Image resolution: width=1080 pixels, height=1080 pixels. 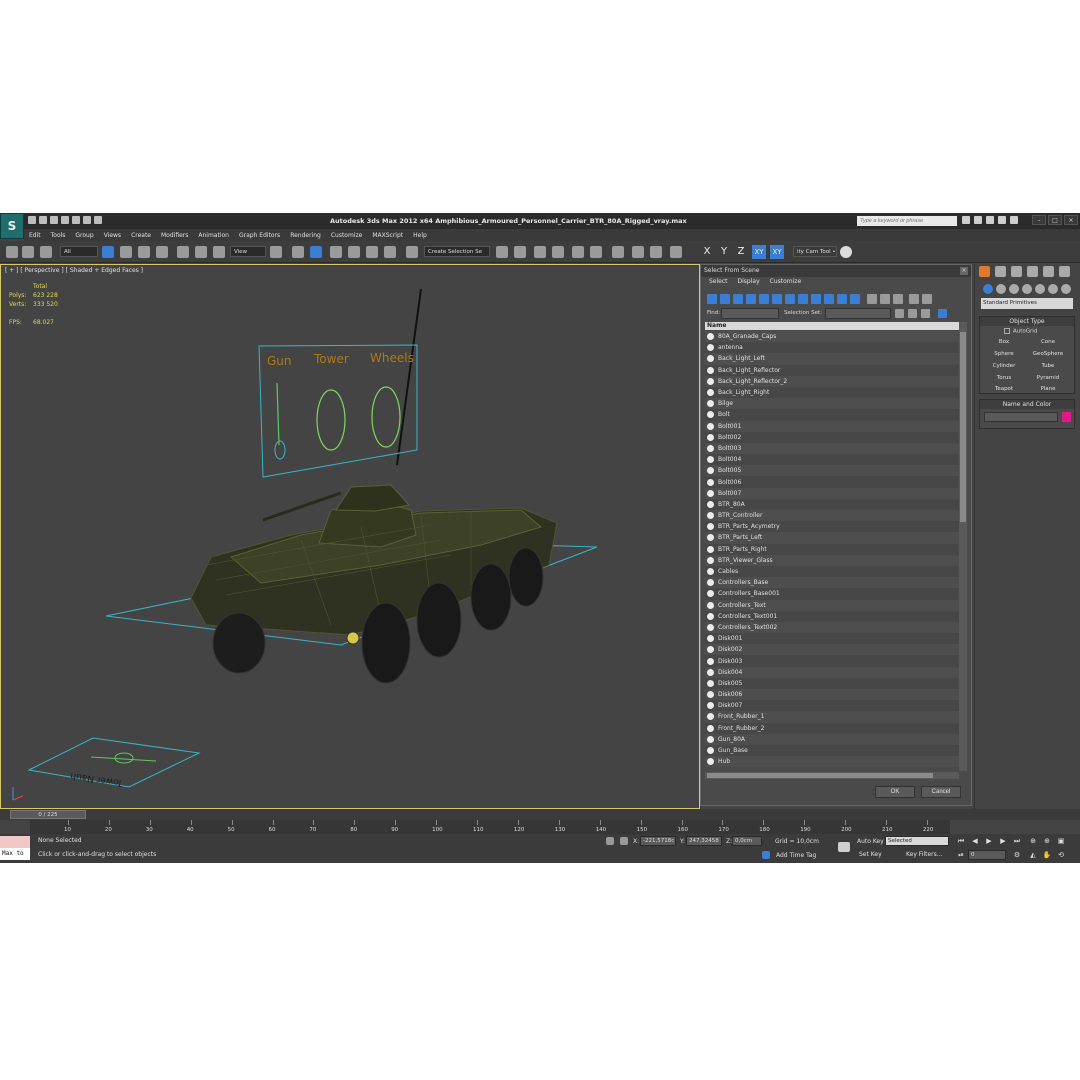 What do you see at coordinates (832, 404) in the screenshot?
I see `list-item: Bilge` at bounding box center [832, 404].